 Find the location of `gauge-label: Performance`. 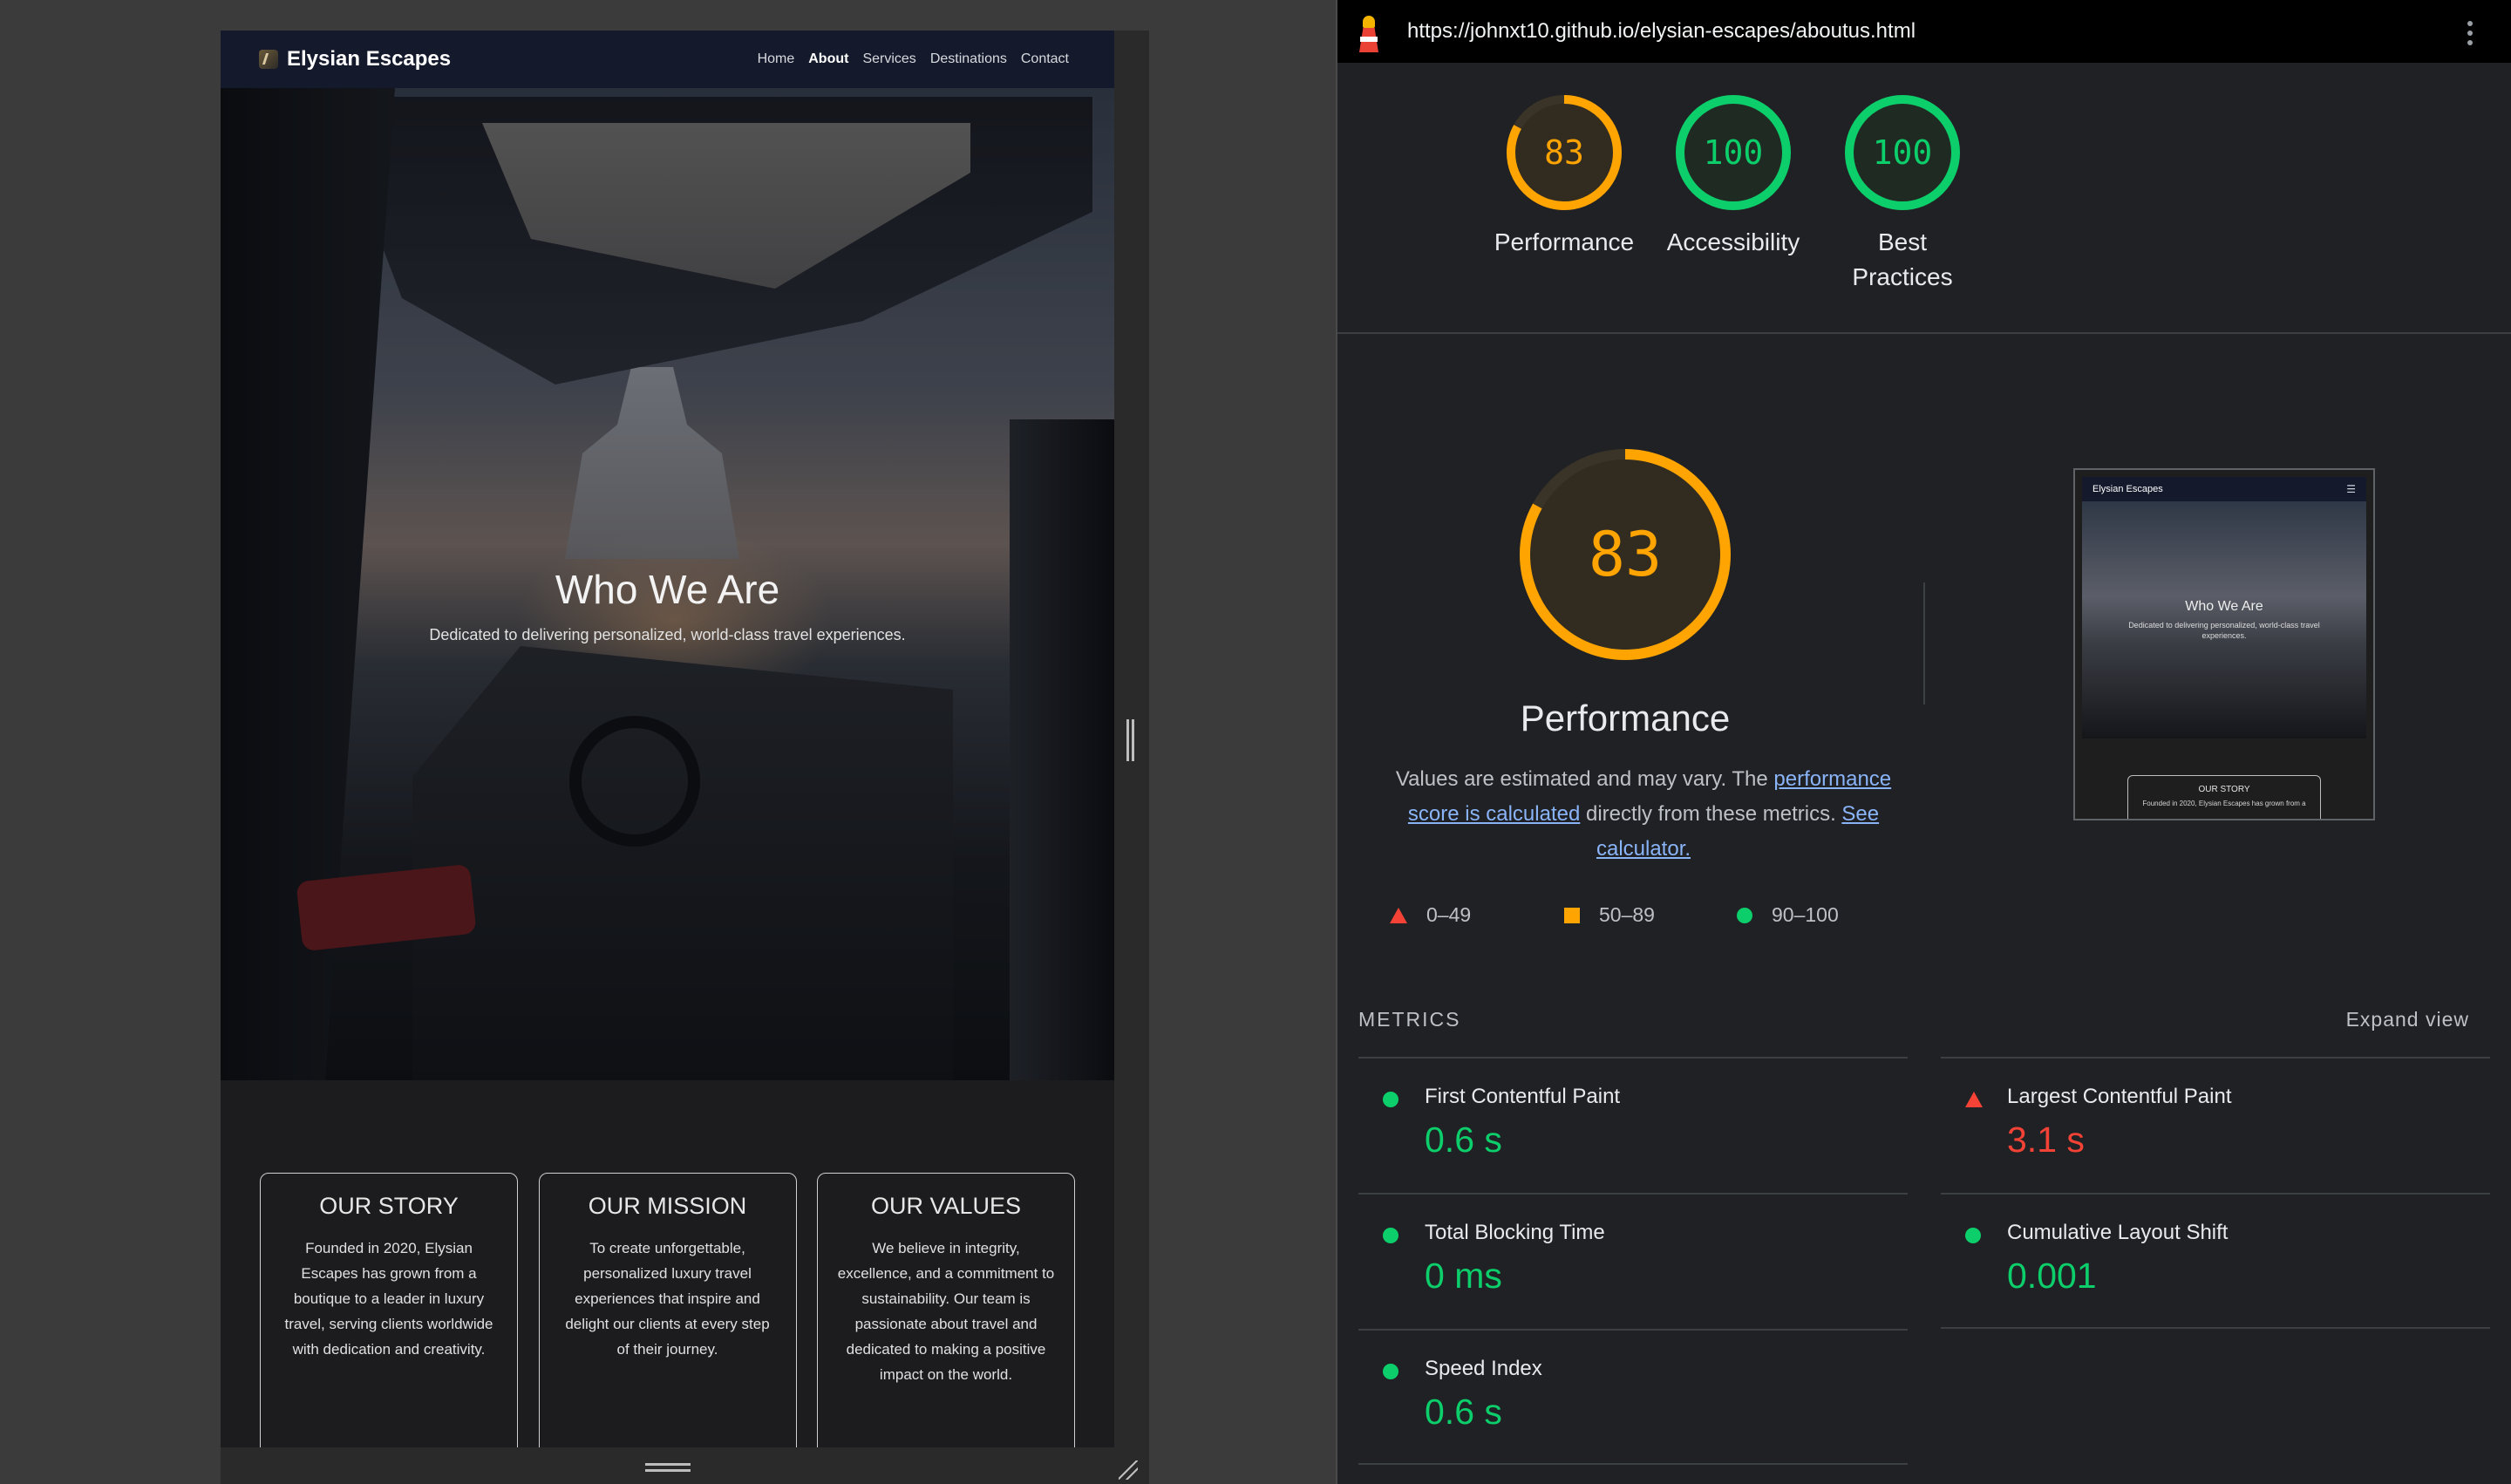

gauge-label: Performance is located at coordinates (1564, 241).